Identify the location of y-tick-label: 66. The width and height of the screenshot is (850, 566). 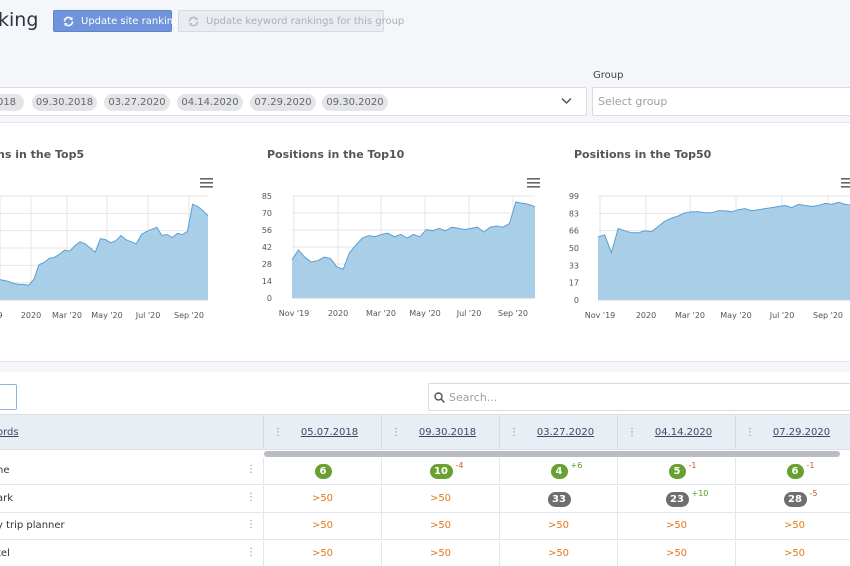
(574, 231).